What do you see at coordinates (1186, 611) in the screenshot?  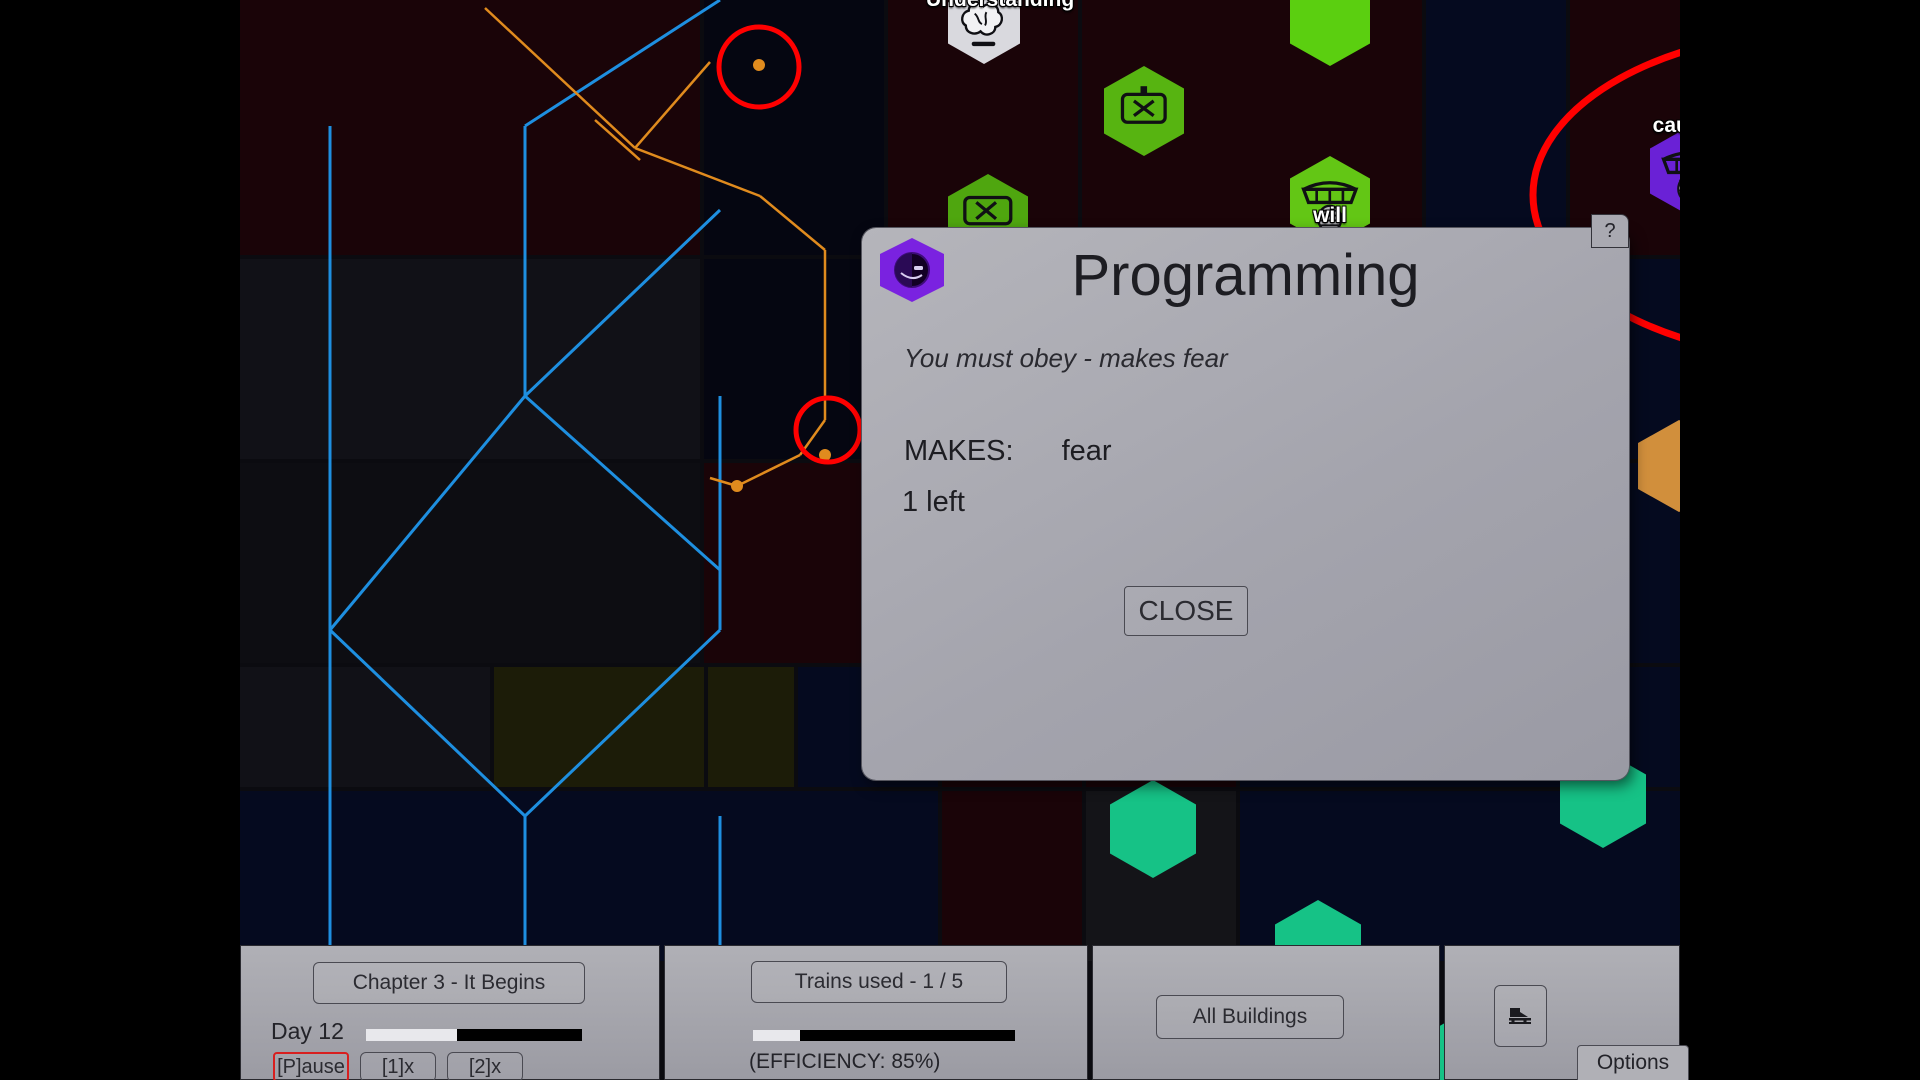 I see `close-button: CLOSE` at bounding box center [1186, 611].